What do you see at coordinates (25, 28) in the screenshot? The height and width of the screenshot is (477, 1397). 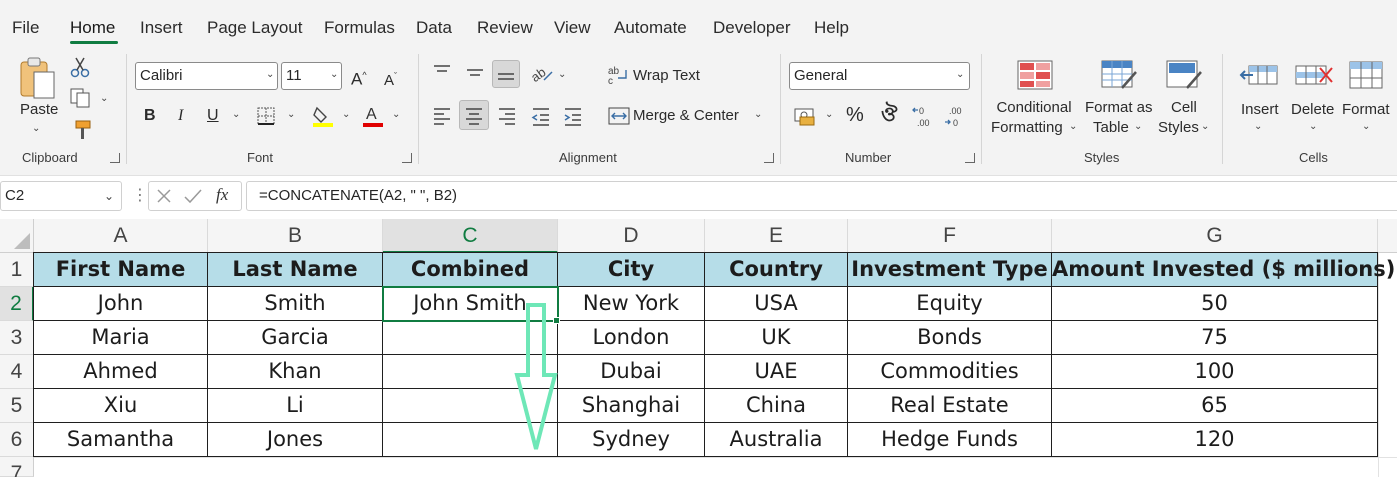 I see `tab-file: File` at bounding box center [25, 28].